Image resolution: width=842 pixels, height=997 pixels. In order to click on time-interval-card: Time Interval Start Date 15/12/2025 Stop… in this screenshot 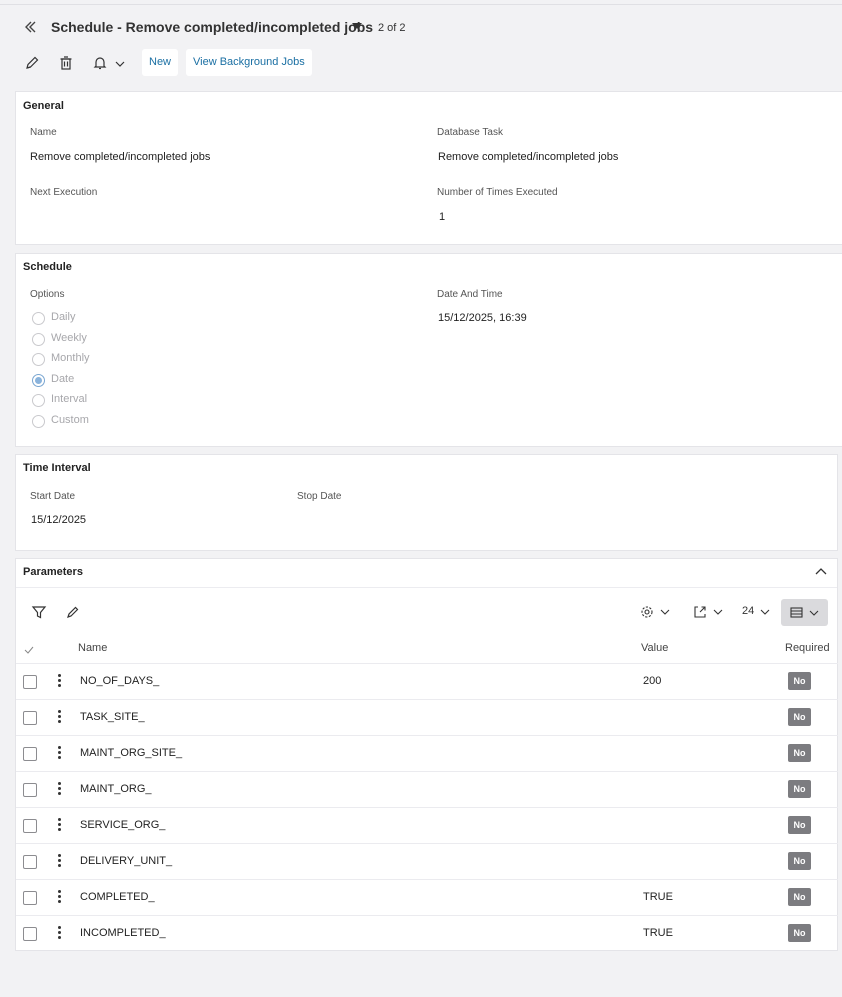, I will do `click(426, 502)`.